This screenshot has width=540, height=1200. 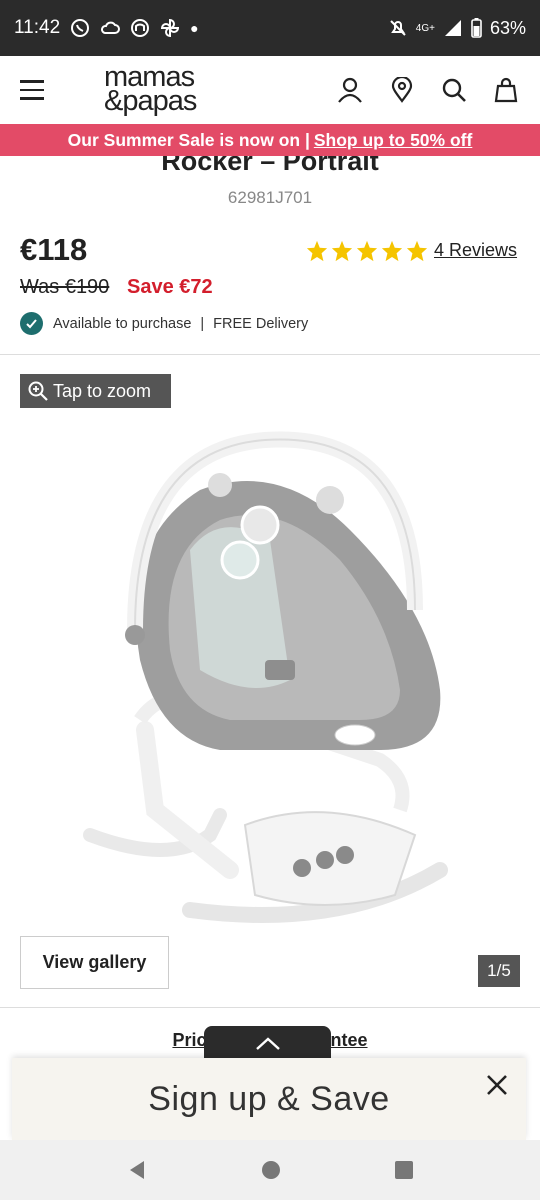 What do you see at coordinates (122, 323) in the screenshot?
I see `availability-text: Available to purchase` at bounding box center [122, 323].